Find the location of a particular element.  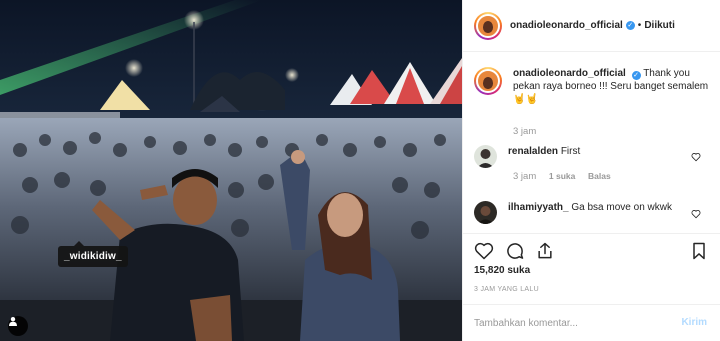

comment-time: 3 jam is located at coordinates (524, 176).